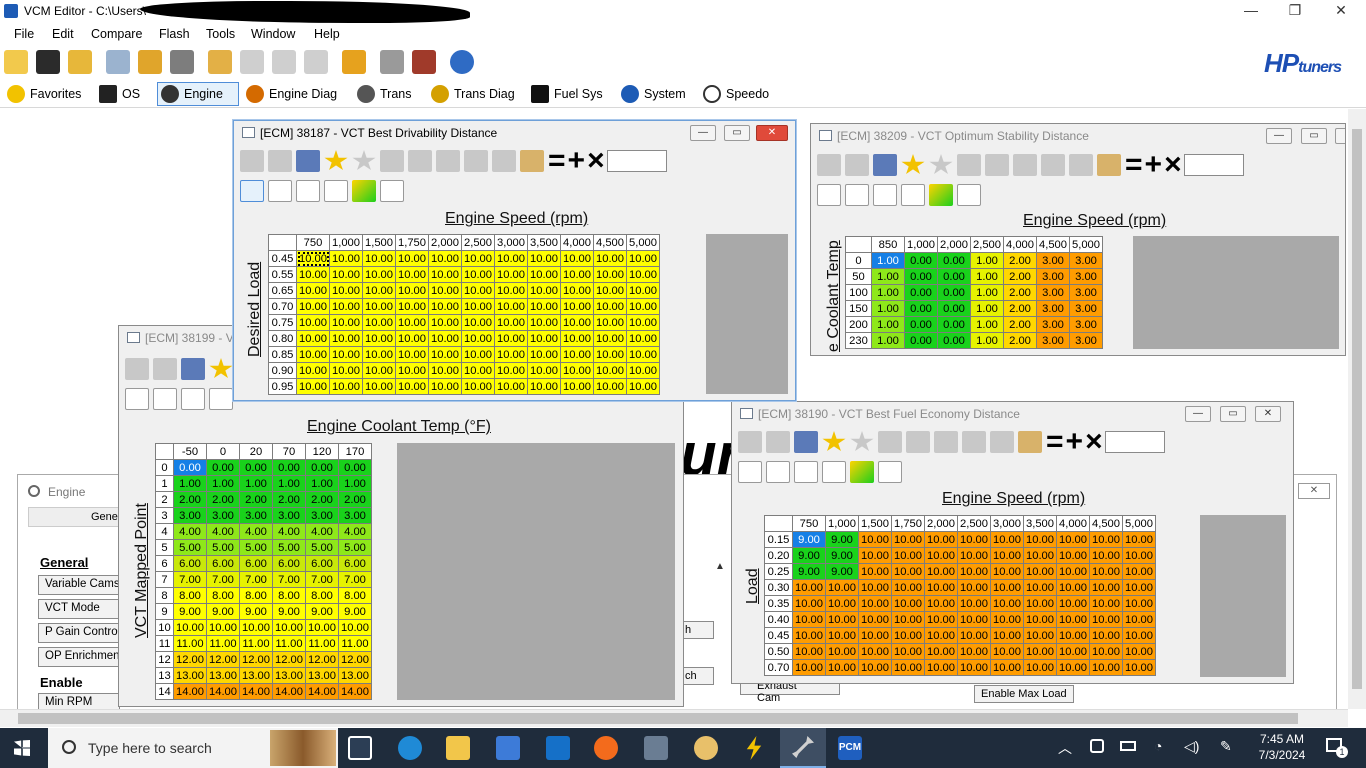  I want to click on engine-panel-close-icon: ✕, so click(1314, 491).